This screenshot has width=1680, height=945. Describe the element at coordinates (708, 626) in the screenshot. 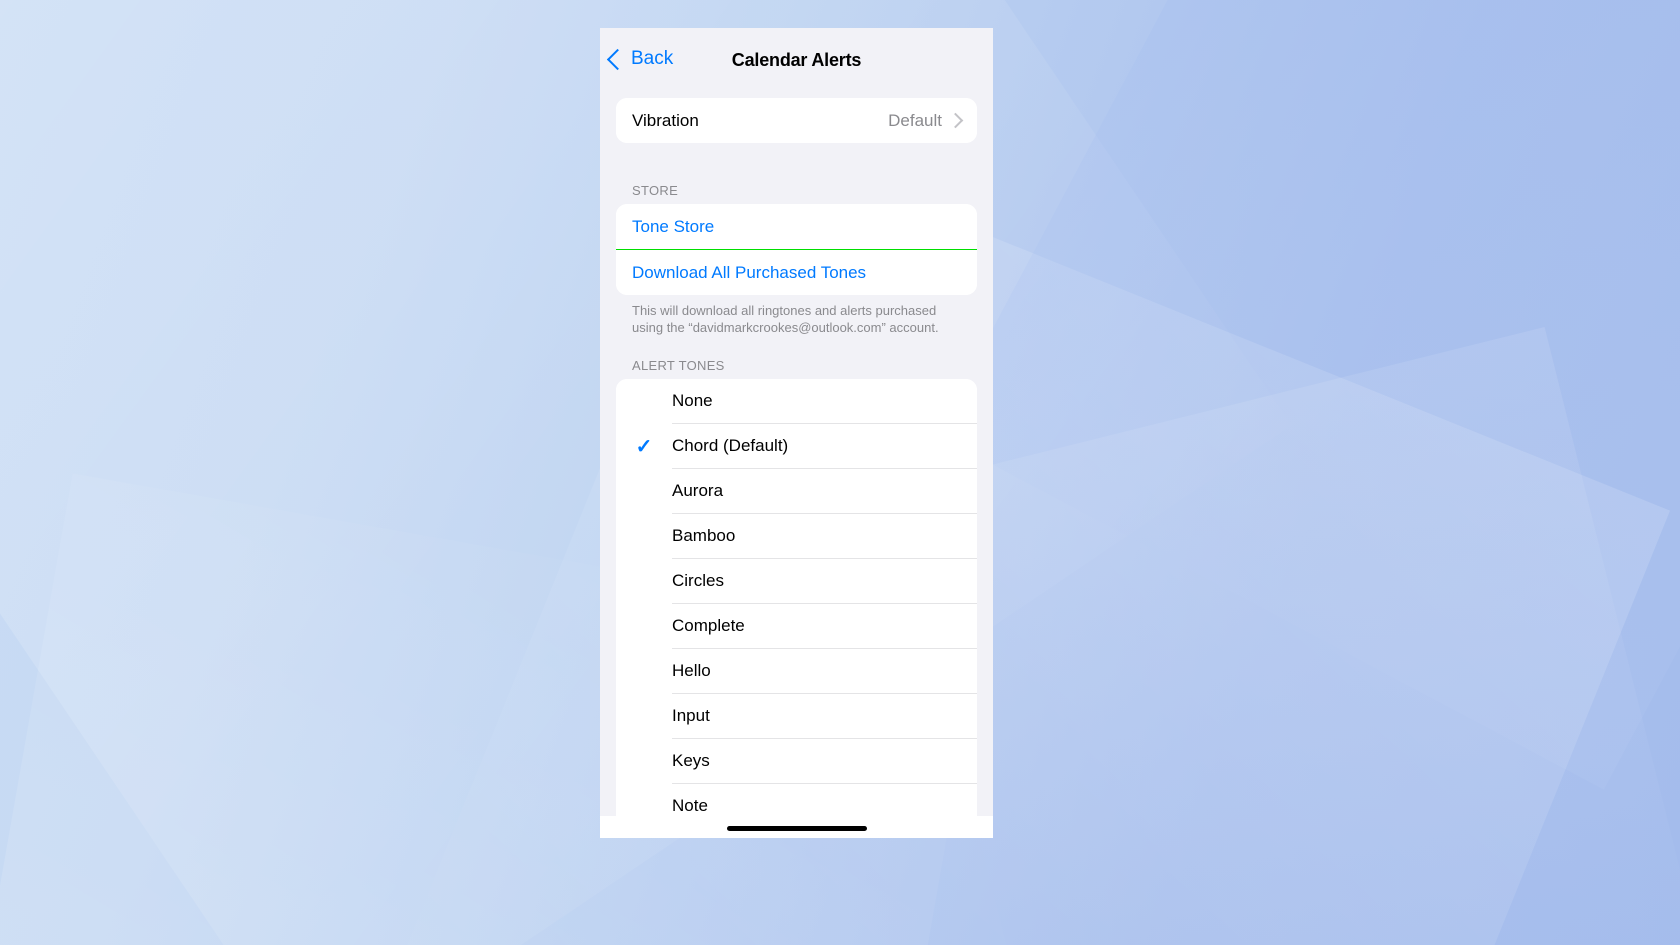

I see `tone-name-label: Complete` at that location.